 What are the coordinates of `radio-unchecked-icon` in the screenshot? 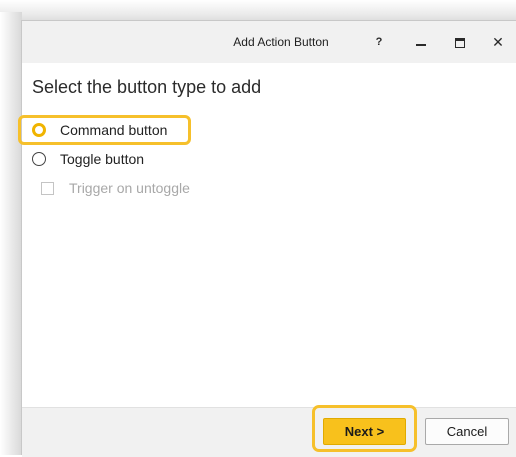 It's located at (39, 159).